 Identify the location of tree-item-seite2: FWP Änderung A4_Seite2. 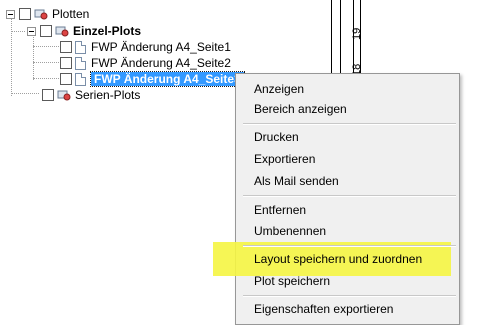
(145, 63).